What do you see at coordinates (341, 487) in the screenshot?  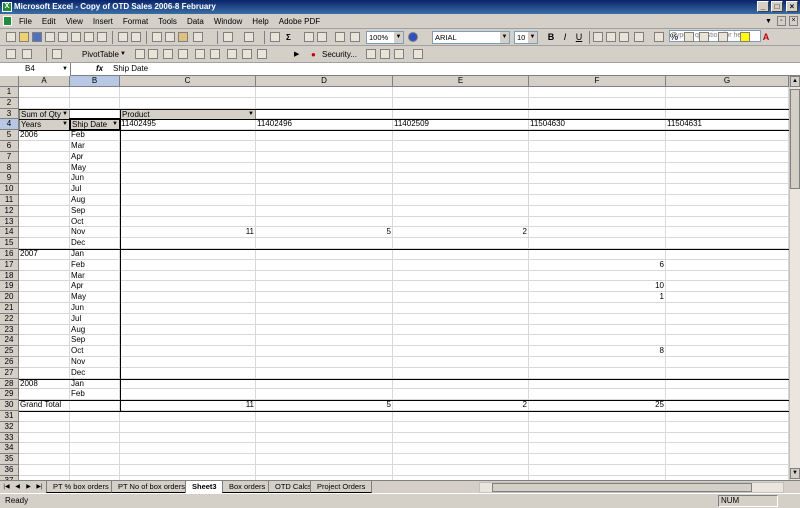 I see `sheet-tab: Project Orders` at bounding box center [341, 487].